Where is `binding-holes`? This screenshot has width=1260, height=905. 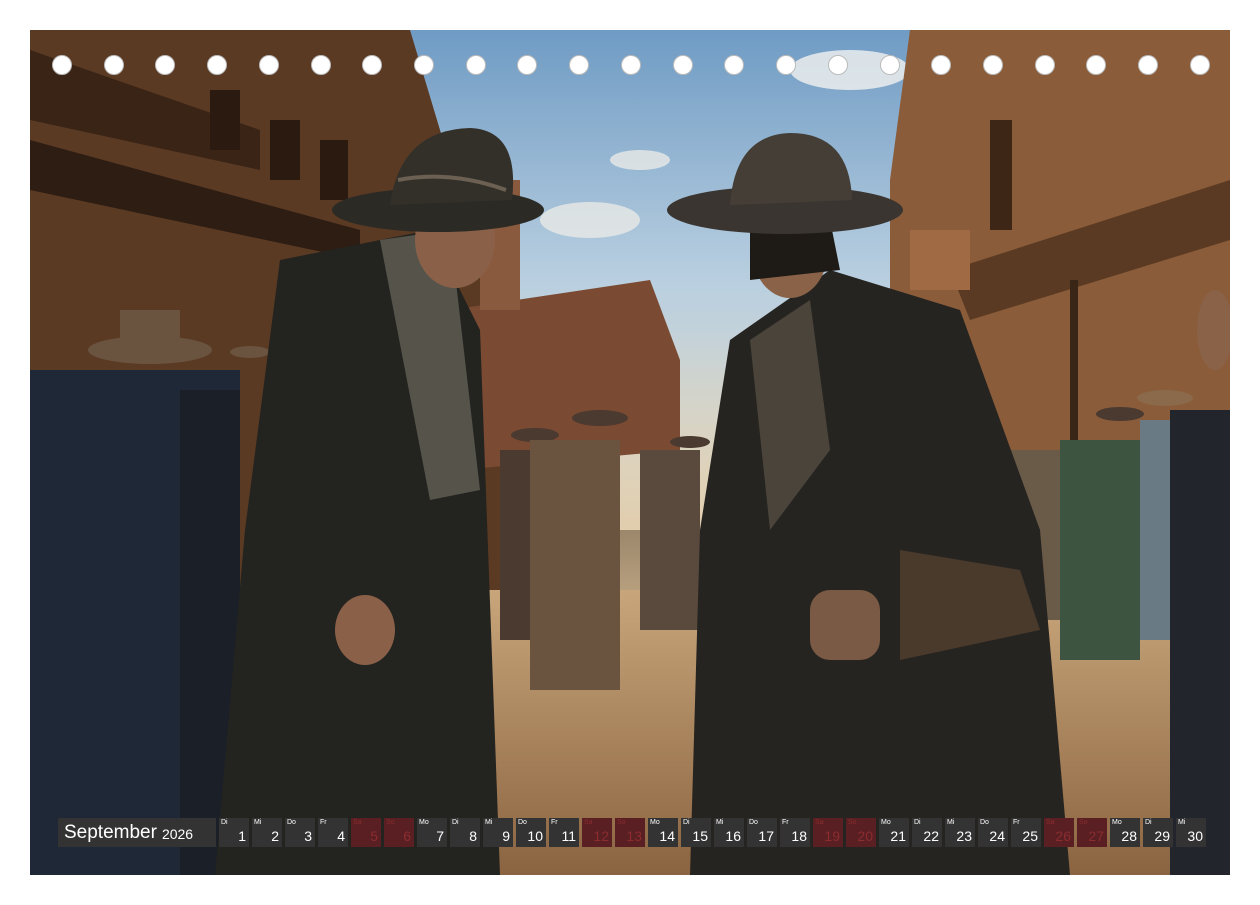
binding-holes is located at coordinates (631, 67).